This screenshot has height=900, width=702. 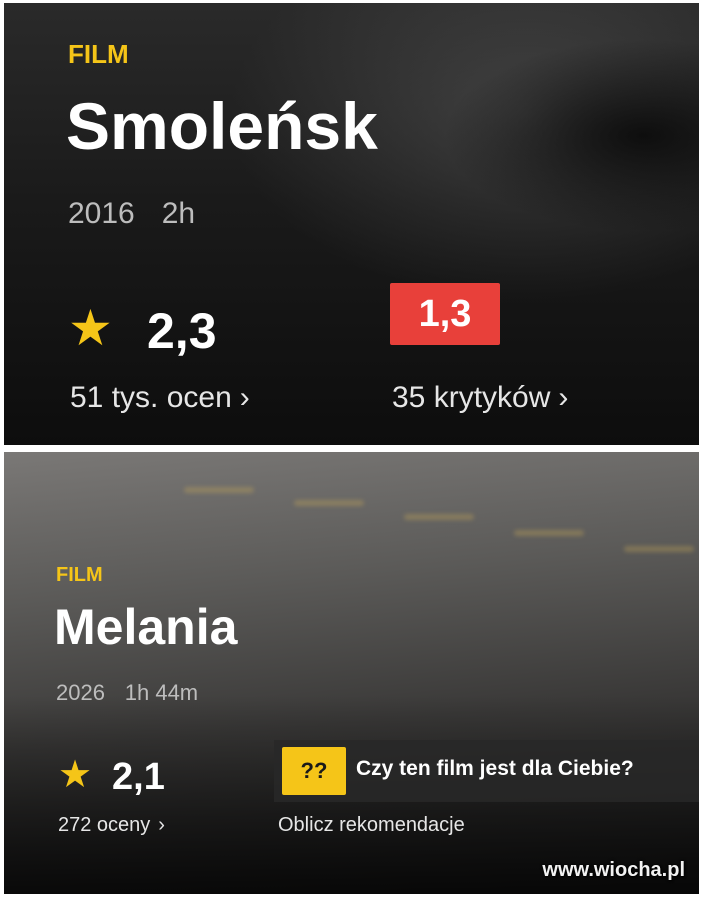 I want to click on movie-meta: 2016 2h, so click(x=131, y=214).